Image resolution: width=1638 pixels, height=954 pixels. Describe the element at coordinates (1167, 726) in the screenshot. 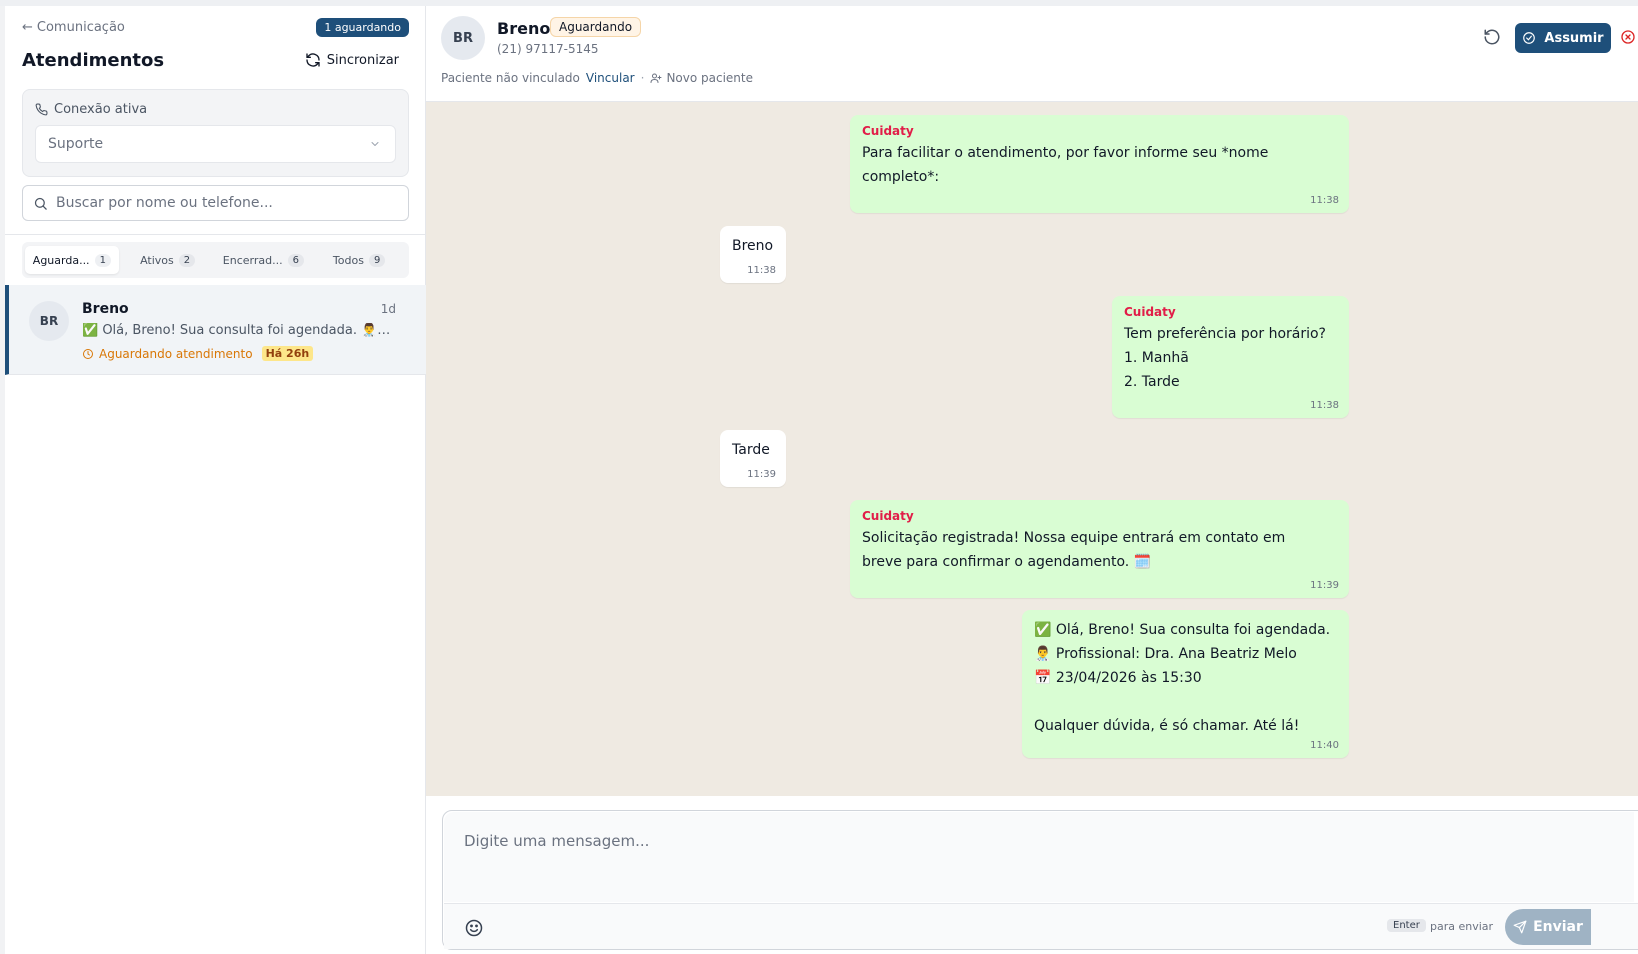

I see `message-line: Qualquer dúvida, é só chamar. Até lá!` at that location.